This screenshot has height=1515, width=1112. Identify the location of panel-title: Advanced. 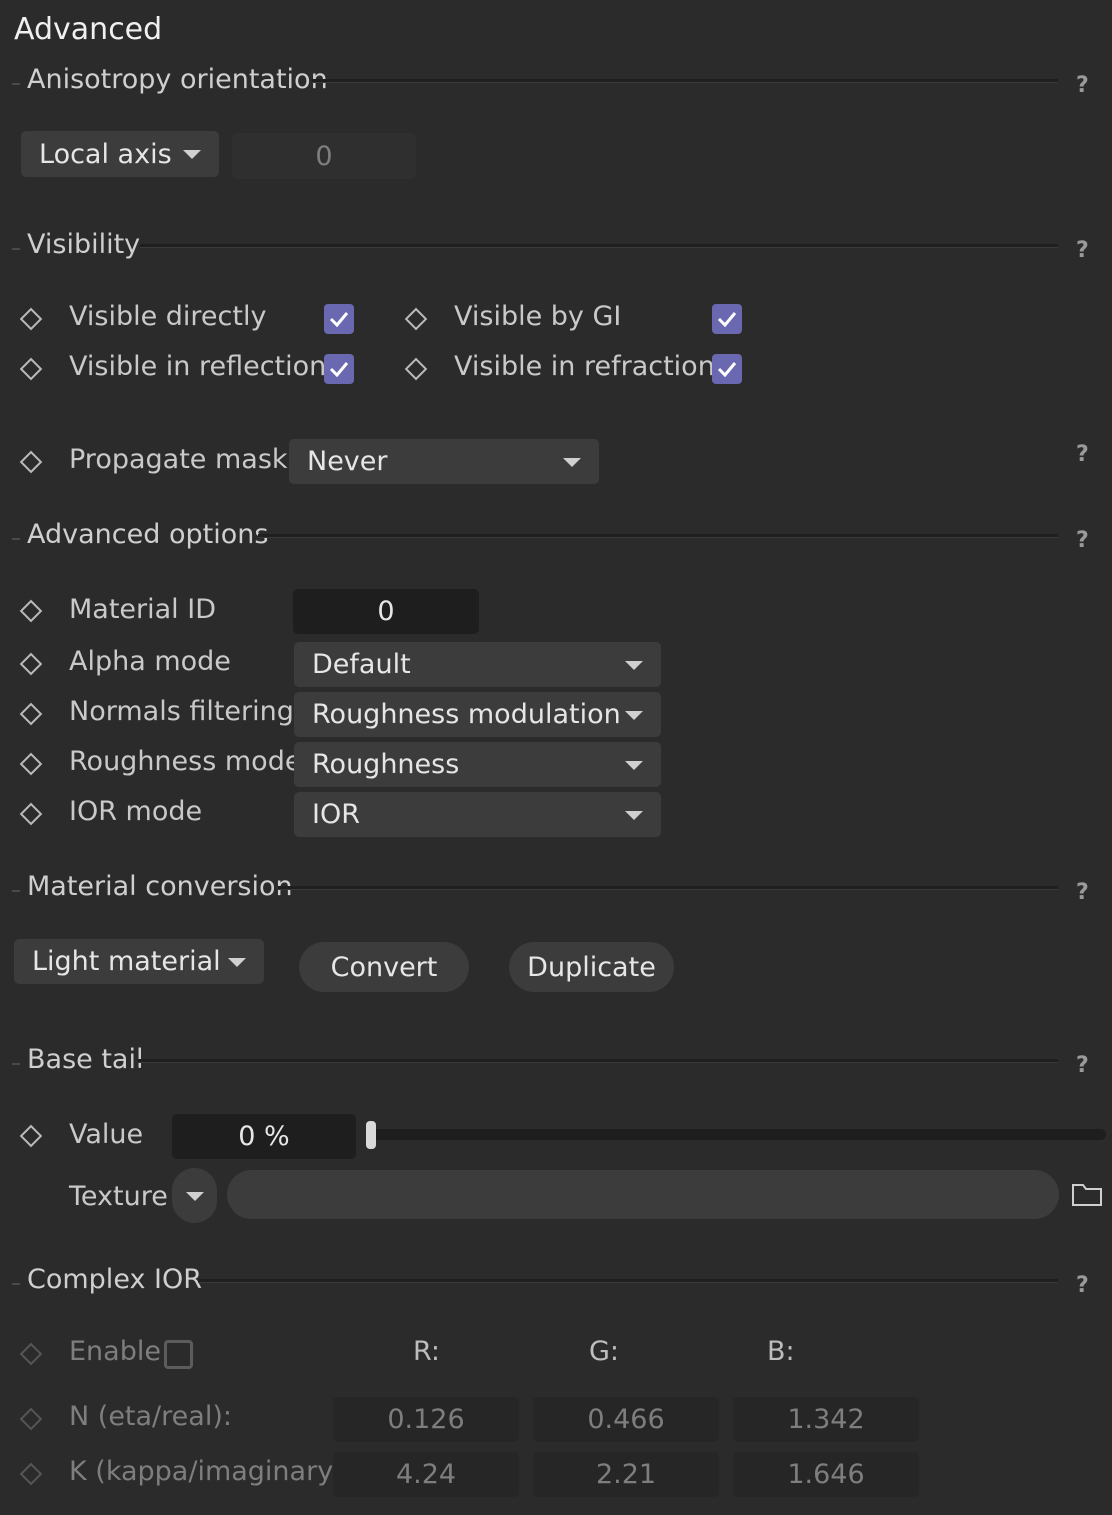
(88, 29).